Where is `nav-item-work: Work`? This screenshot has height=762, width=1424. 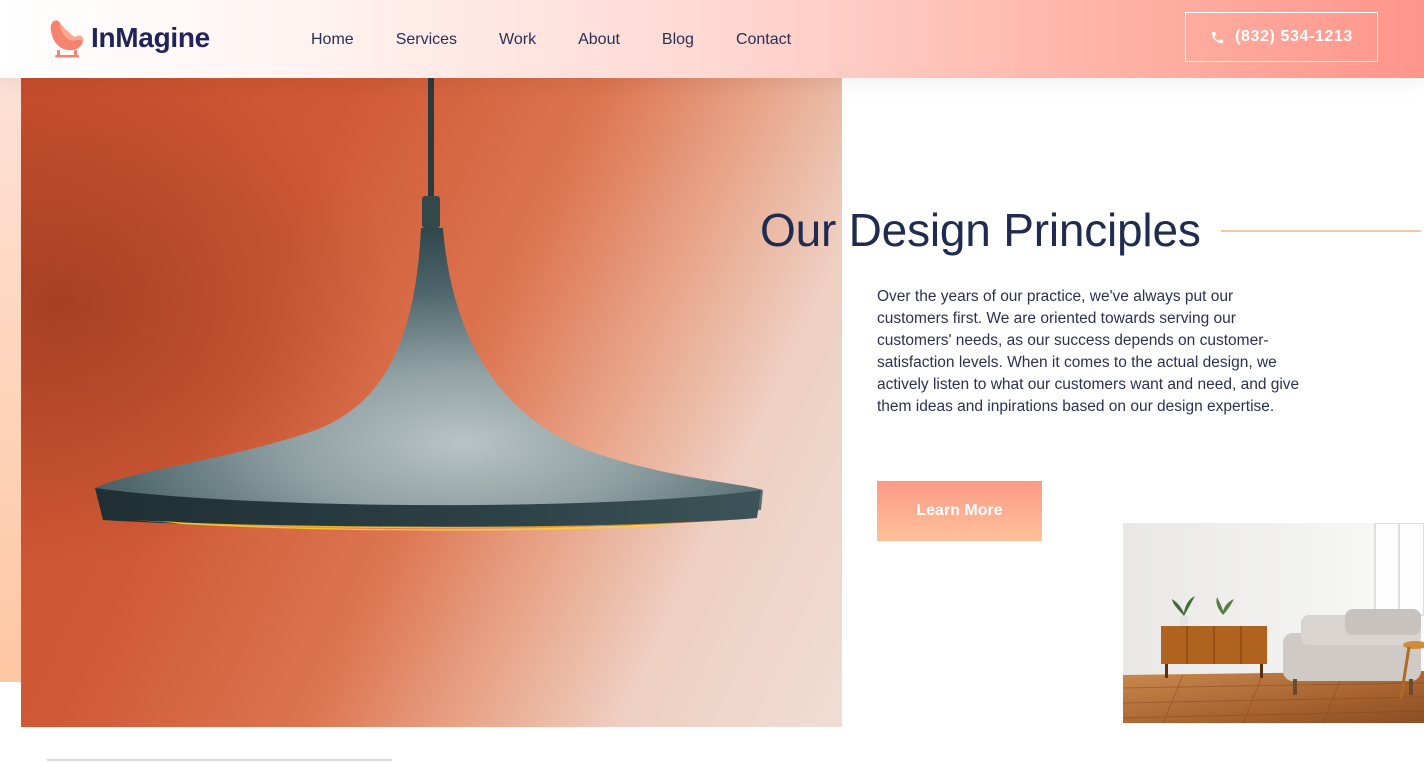
nav-item-work: Work is located at coordinates (517, 40).